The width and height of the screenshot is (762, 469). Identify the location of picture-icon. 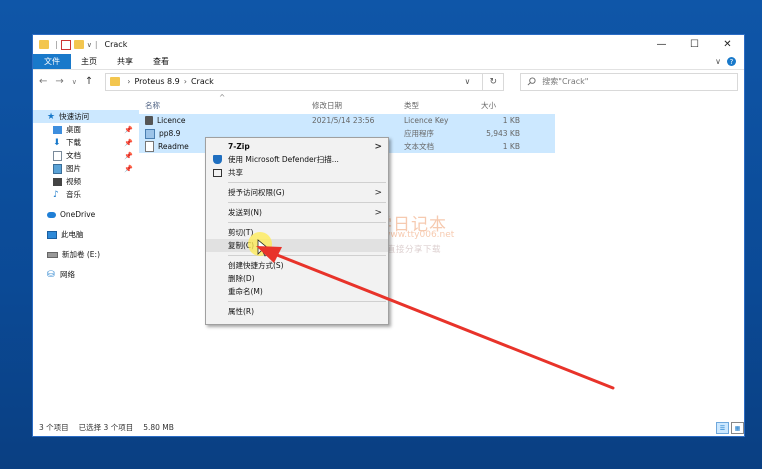
(57, 168).